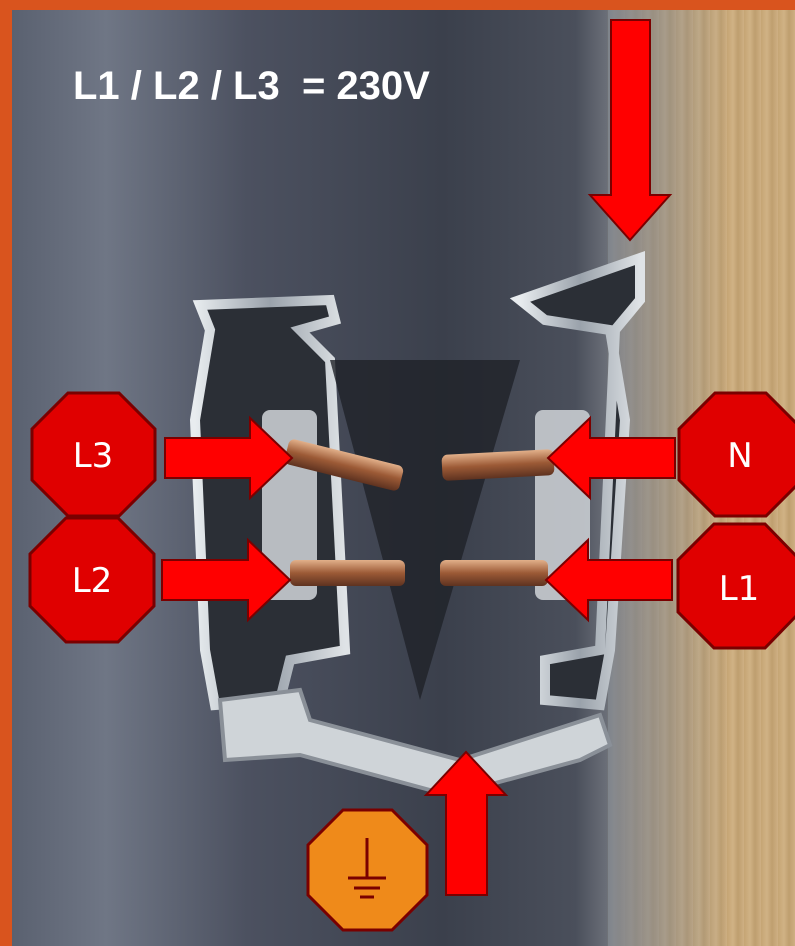 The image size is (795, 946). Describe the element at coordinates (251, 86) in the screenshot. I see `voltage-title: L1 / L2 / L3 = 230V` at that location.